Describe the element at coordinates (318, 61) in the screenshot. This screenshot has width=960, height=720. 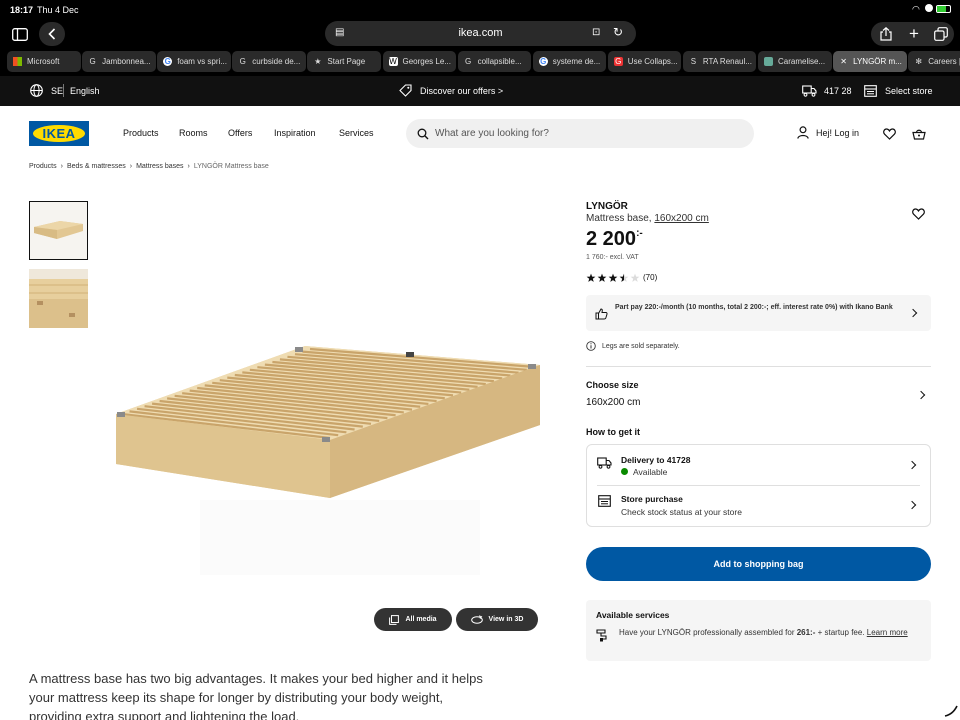
I see `tab-favicon-icon: ★` at that location.